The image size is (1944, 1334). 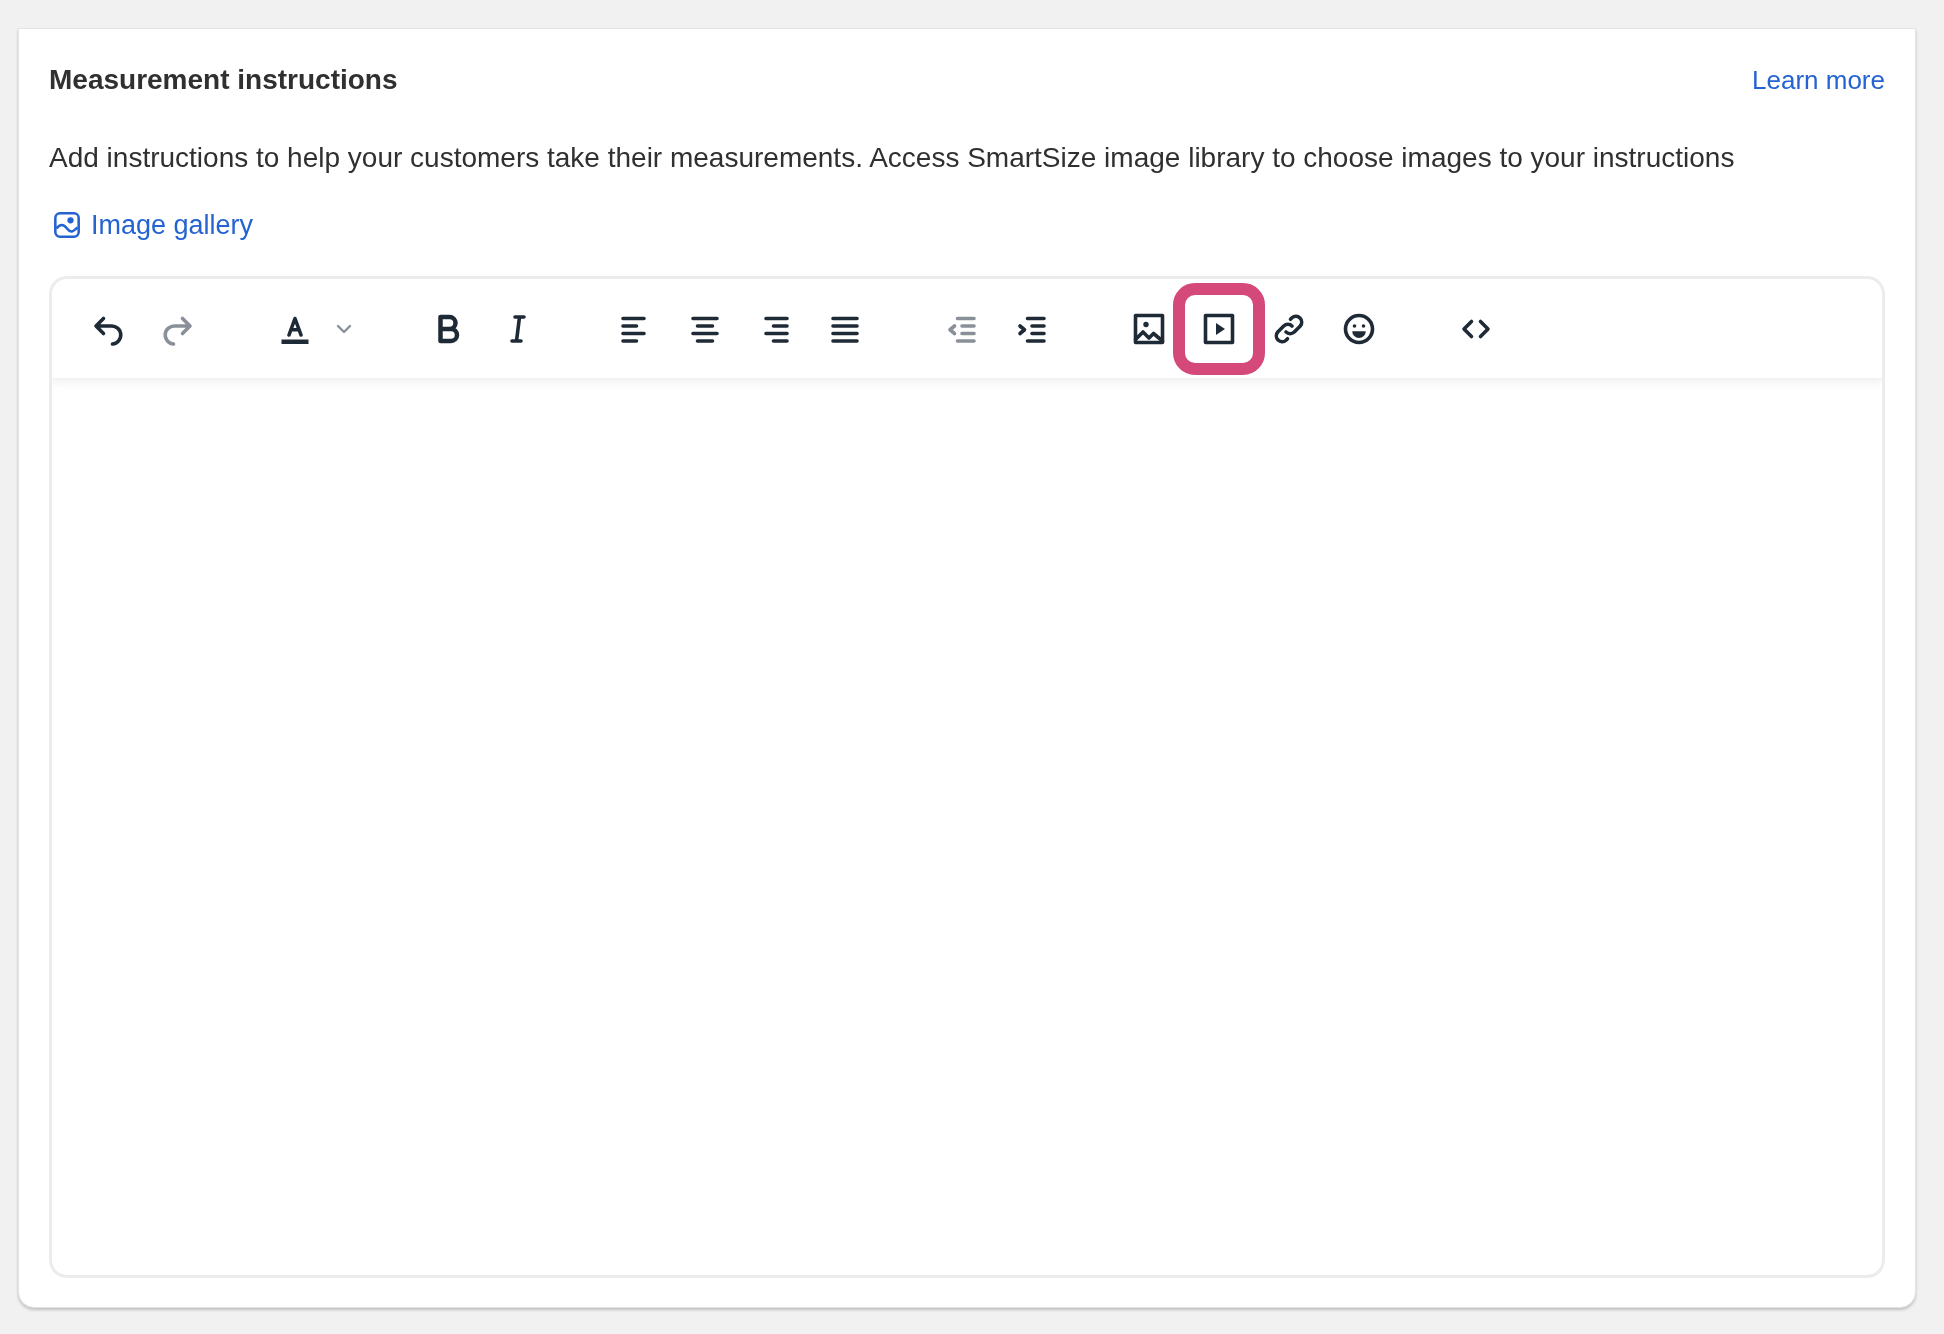 What do you see at coordinates (892, 158) in the screenshot?
I see `description: Add instructions to help your customers take their measurements. Access SmartSize image library to choose images to your instructions` at bounding box center [892, 158].